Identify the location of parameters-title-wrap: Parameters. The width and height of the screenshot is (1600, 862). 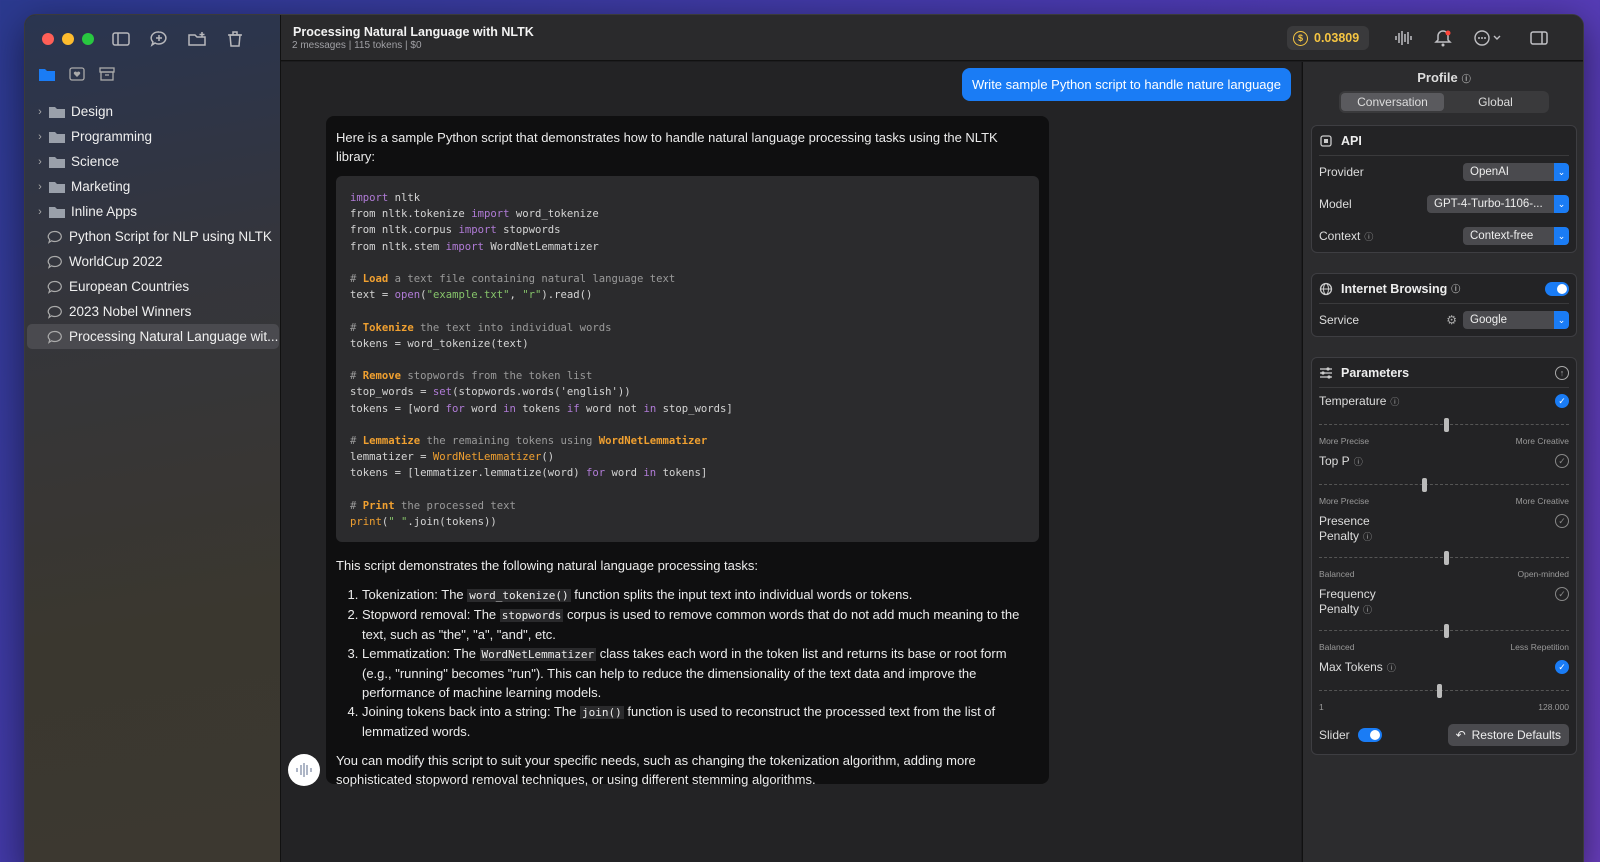
(1364, 373).